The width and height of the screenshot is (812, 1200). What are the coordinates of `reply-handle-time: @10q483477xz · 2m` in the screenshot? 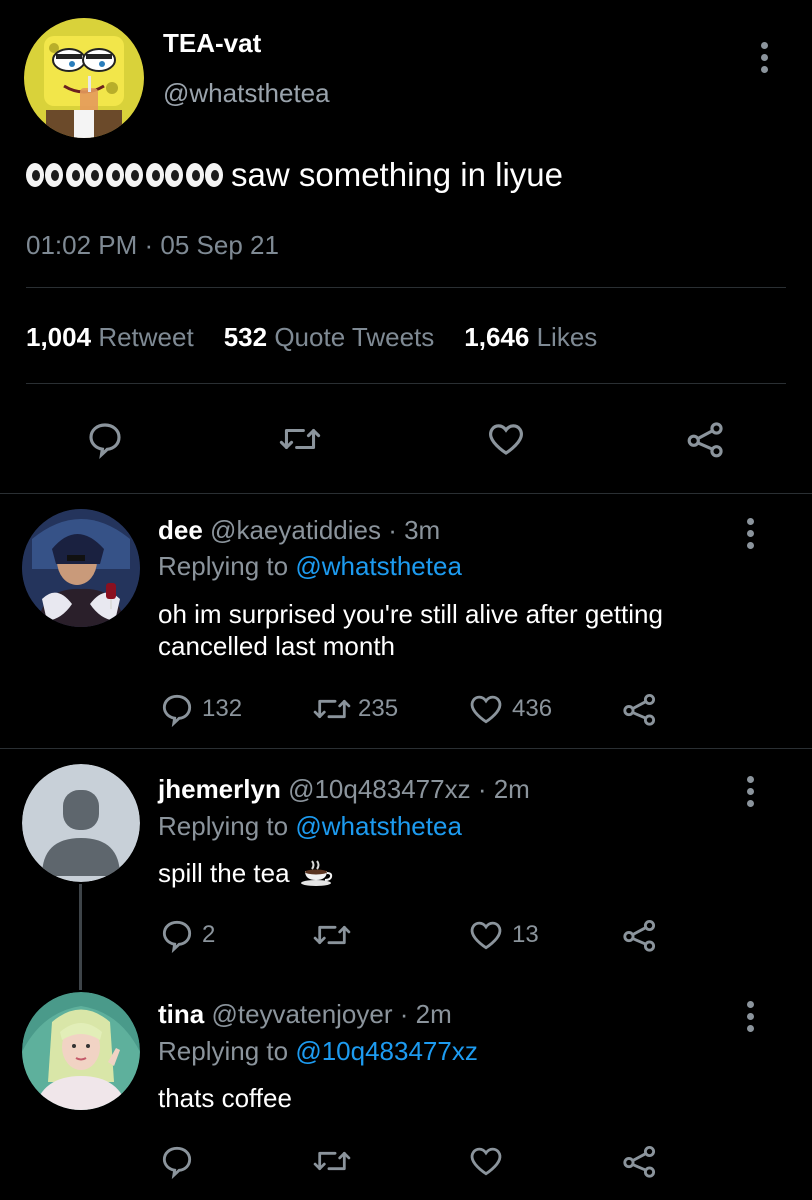 It's located at (409, 789).